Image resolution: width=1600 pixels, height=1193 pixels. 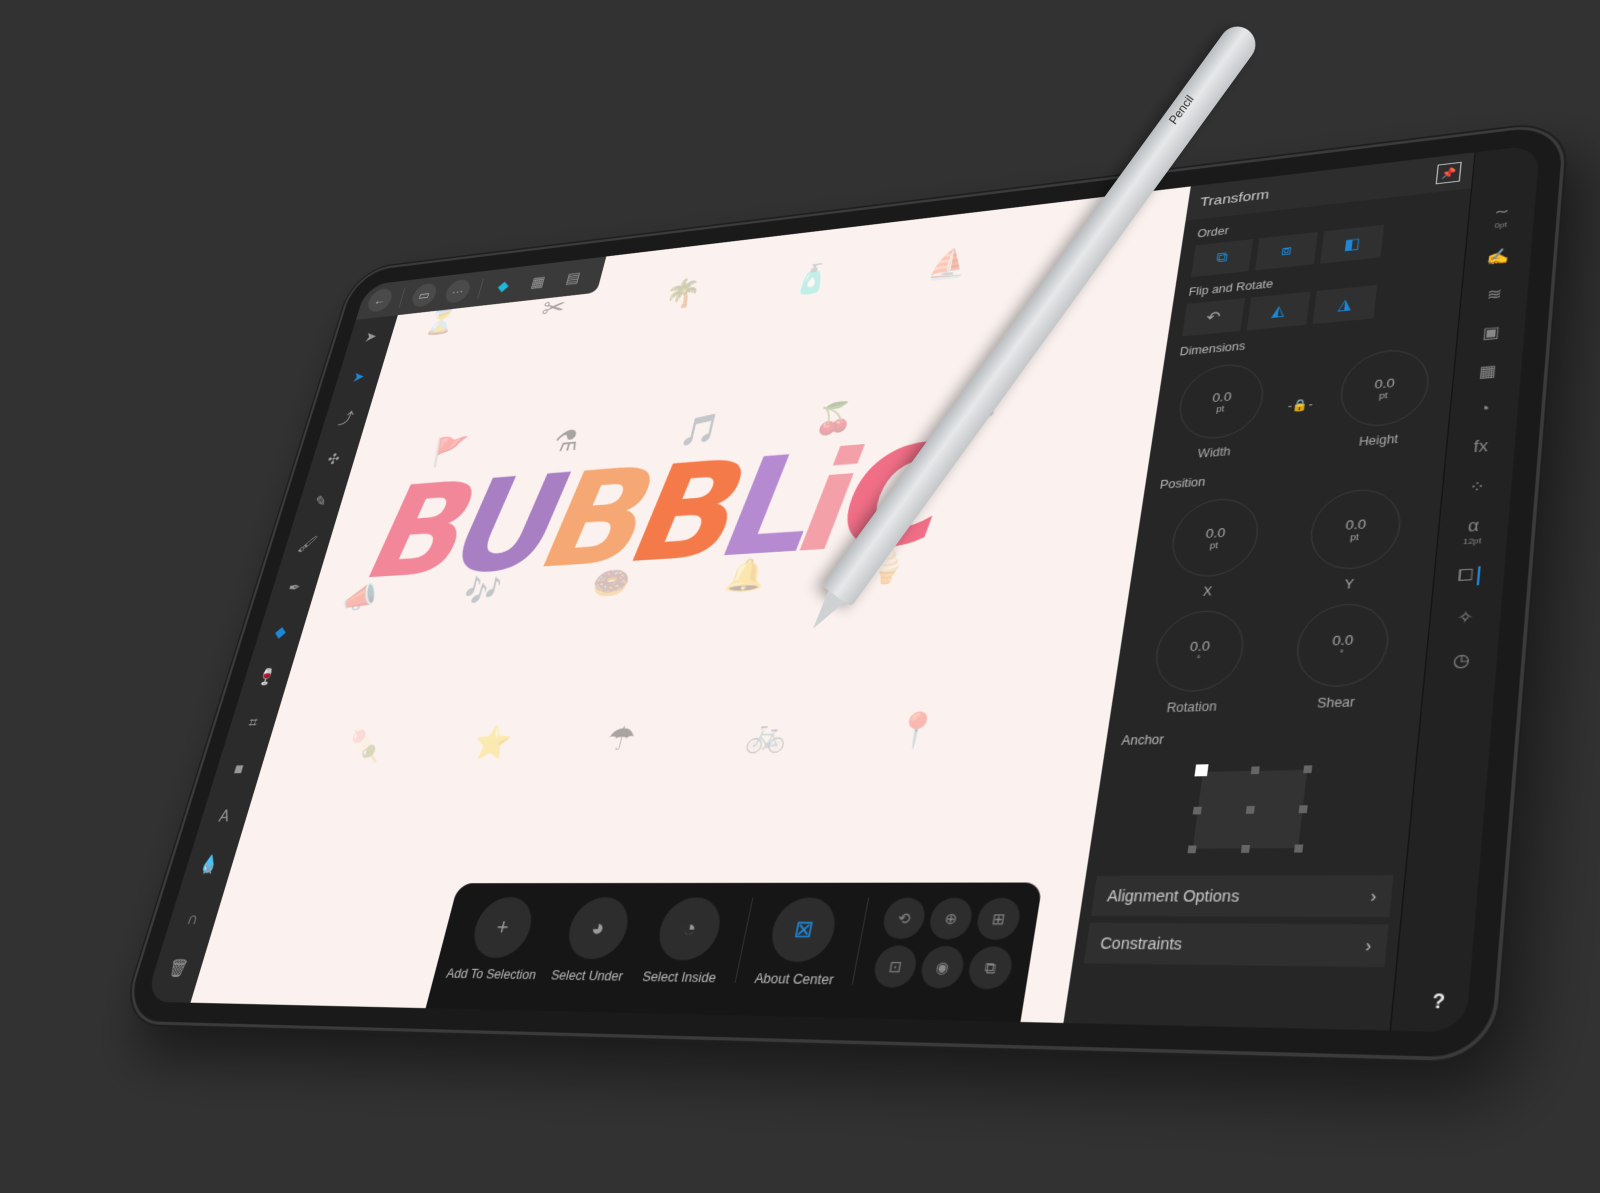 I want to click on y-label: Y, so click(x=1349, y=584).